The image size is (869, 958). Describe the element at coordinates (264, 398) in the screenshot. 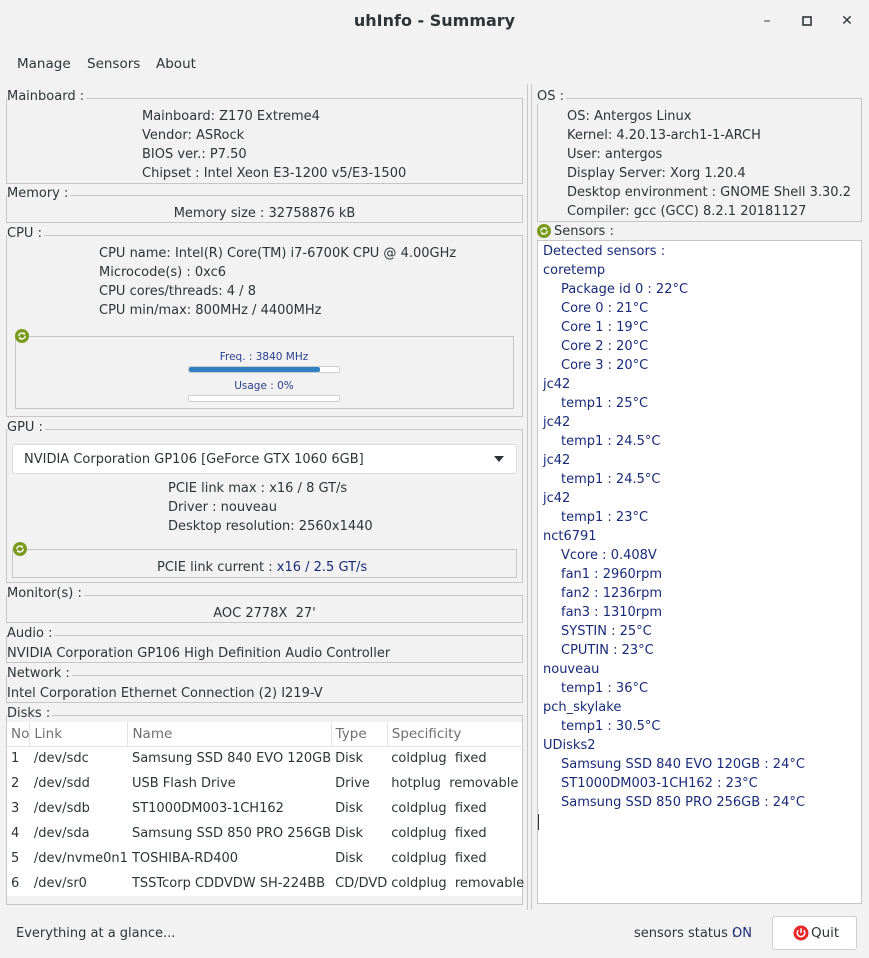

I see `cpu-usage-bar` at that location.